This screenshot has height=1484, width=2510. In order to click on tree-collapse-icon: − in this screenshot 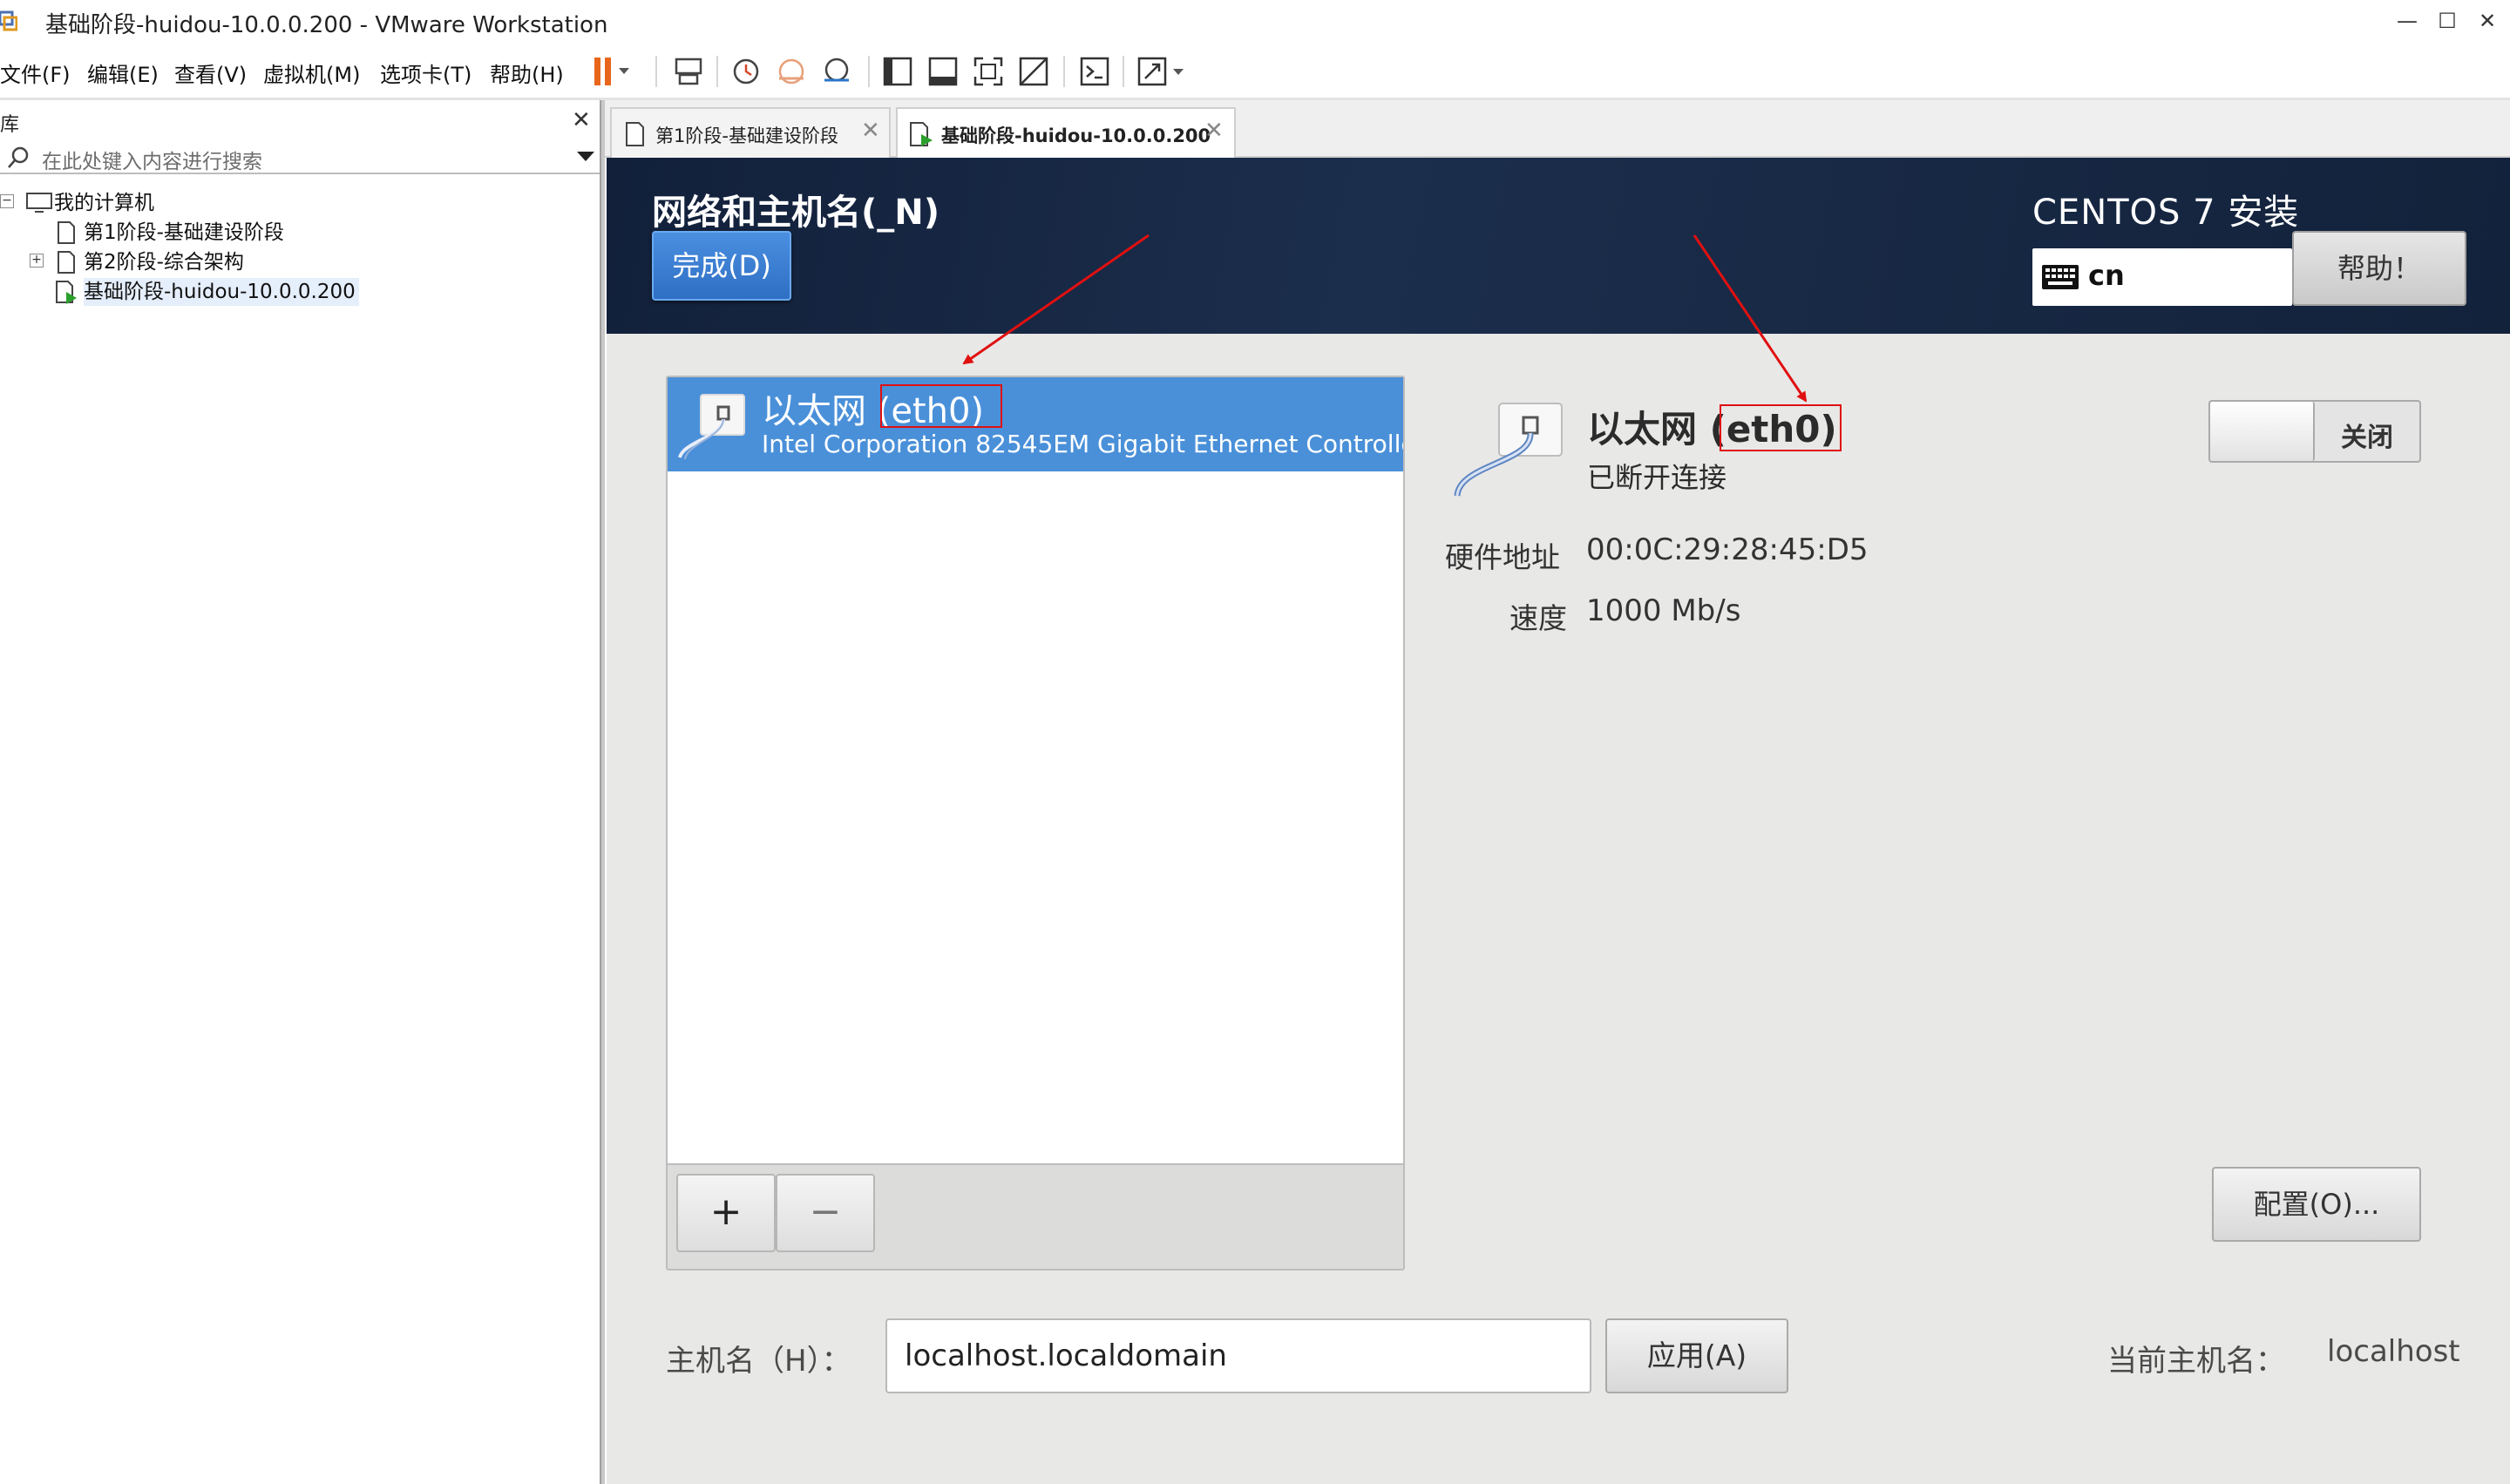, I will do `click(7, 201)`.